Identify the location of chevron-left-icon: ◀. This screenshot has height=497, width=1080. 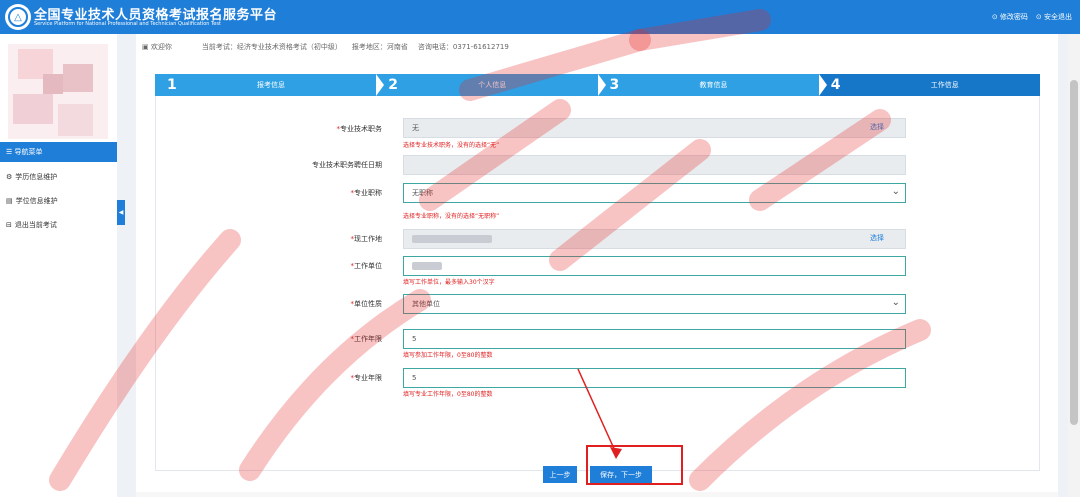
(121, 212).